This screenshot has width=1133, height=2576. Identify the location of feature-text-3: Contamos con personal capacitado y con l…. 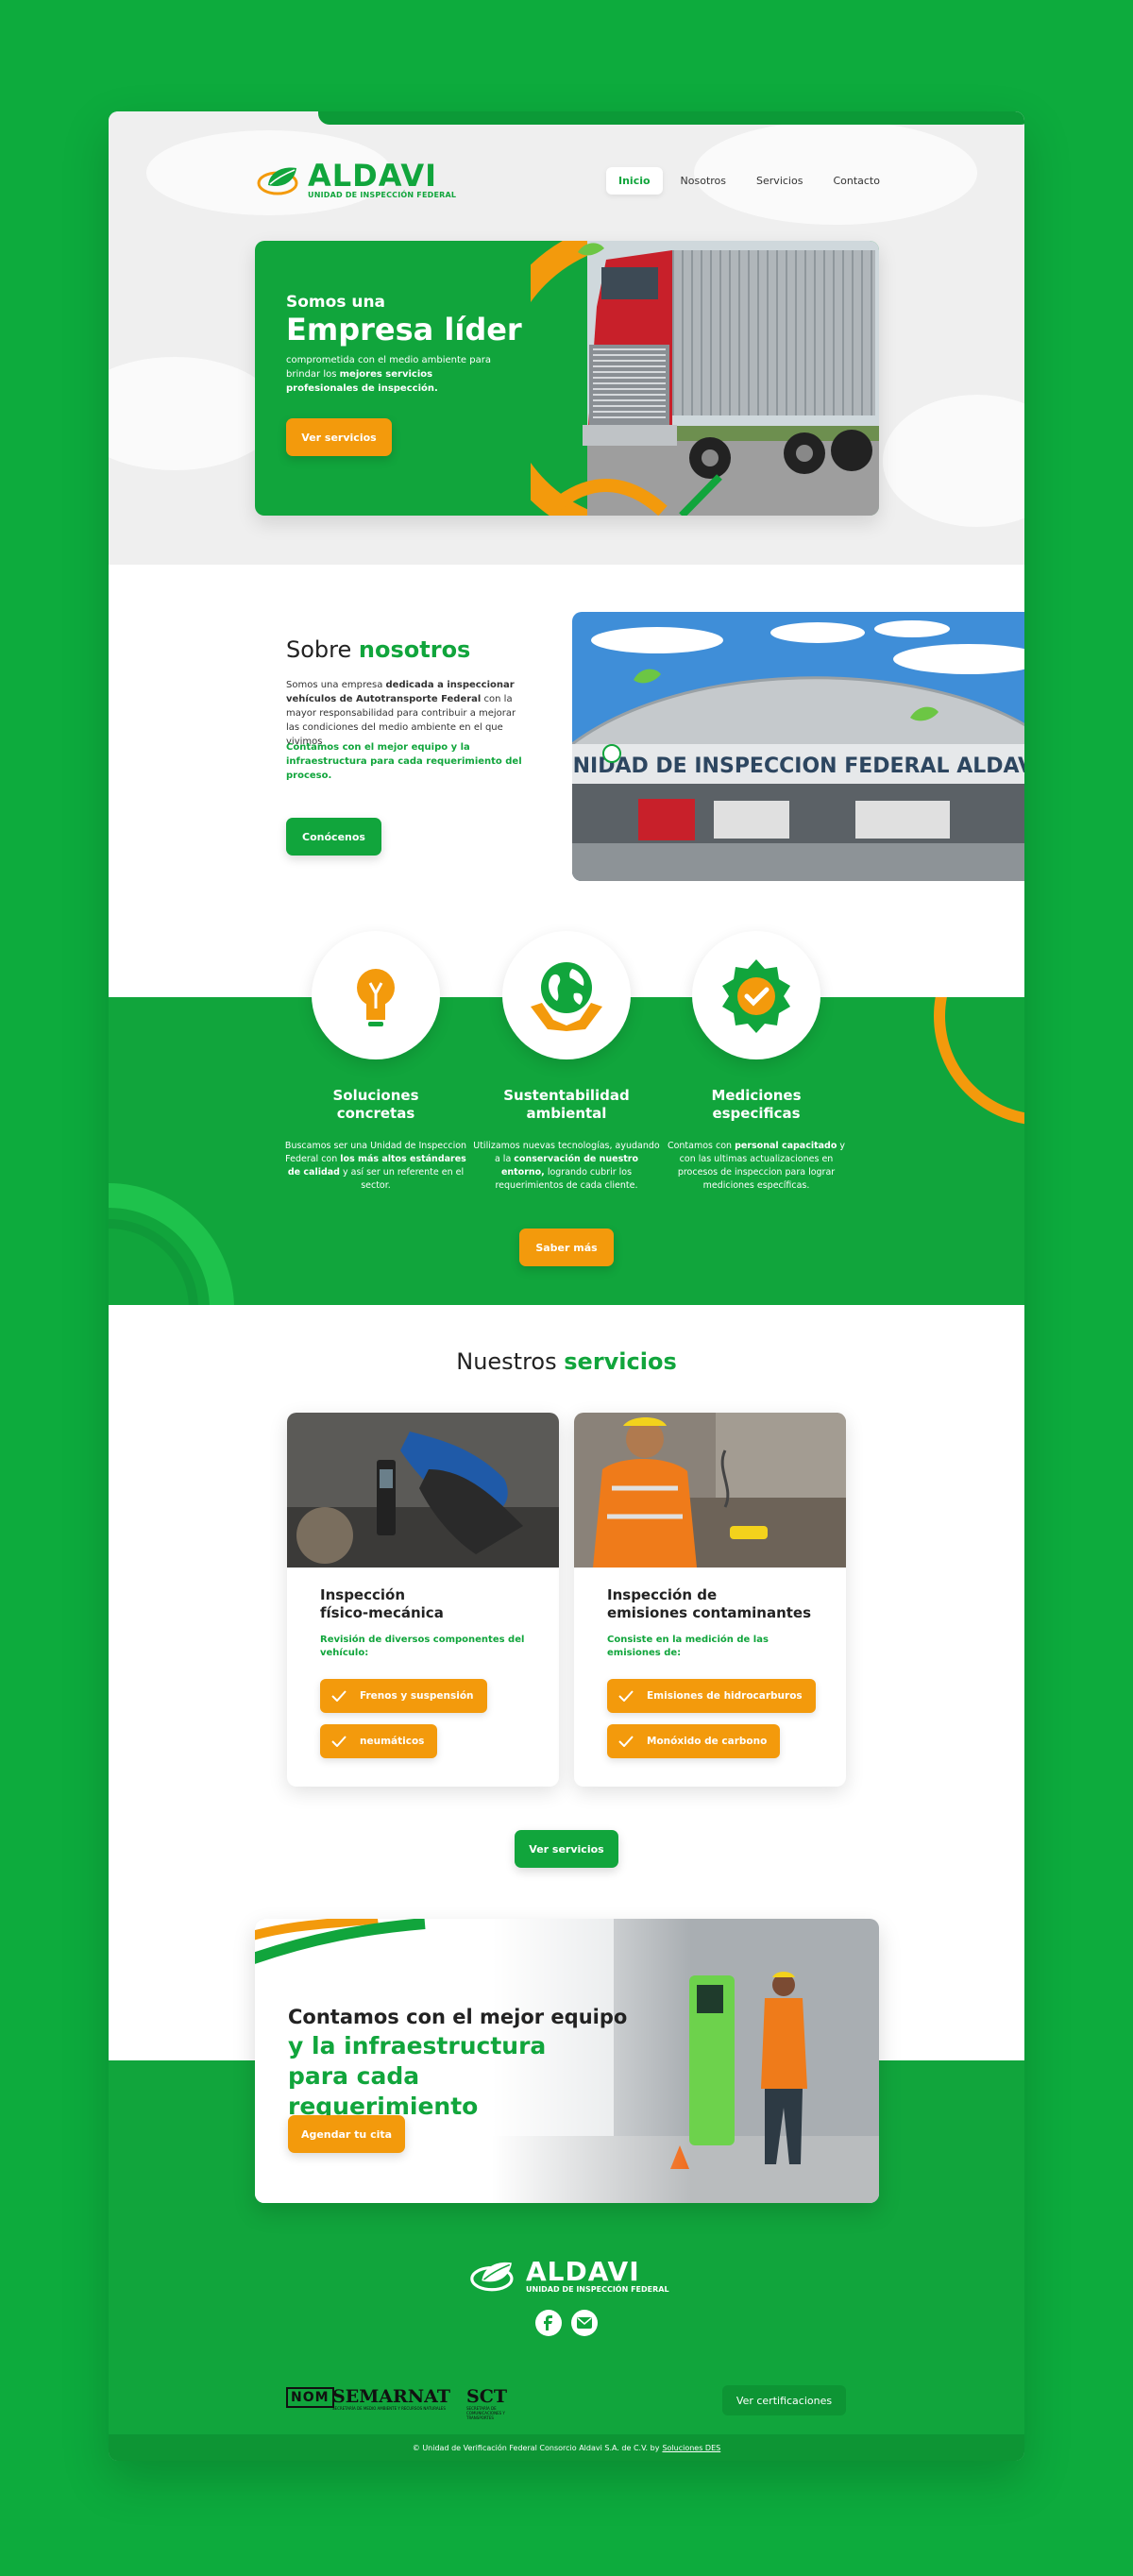
(756, 1166).